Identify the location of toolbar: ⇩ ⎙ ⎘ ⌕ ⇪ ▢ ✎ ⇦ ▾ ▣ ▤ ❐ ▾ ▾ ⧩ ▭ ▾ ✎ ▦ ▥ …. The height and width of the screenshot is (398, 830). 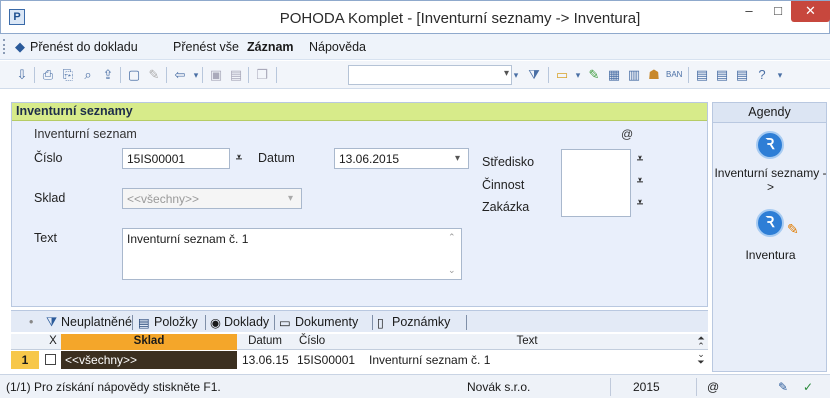
(415, 75).